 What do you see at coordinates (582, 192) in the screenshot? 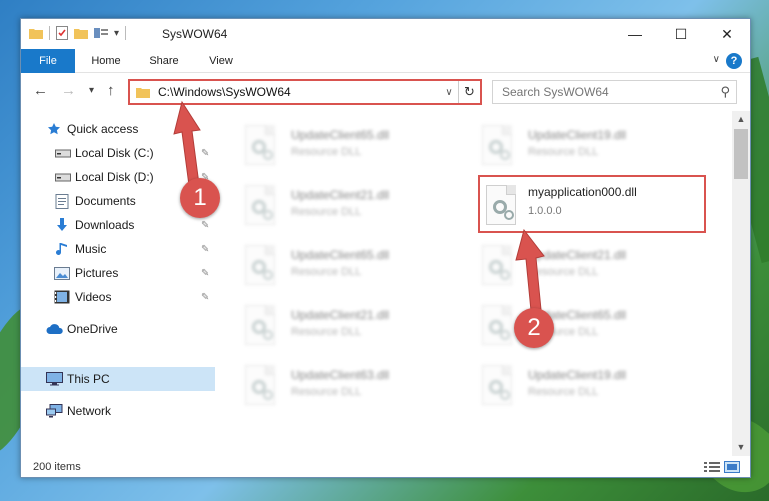
I see `file-name: myapplication000.dll` at bounding box center [582, 192].